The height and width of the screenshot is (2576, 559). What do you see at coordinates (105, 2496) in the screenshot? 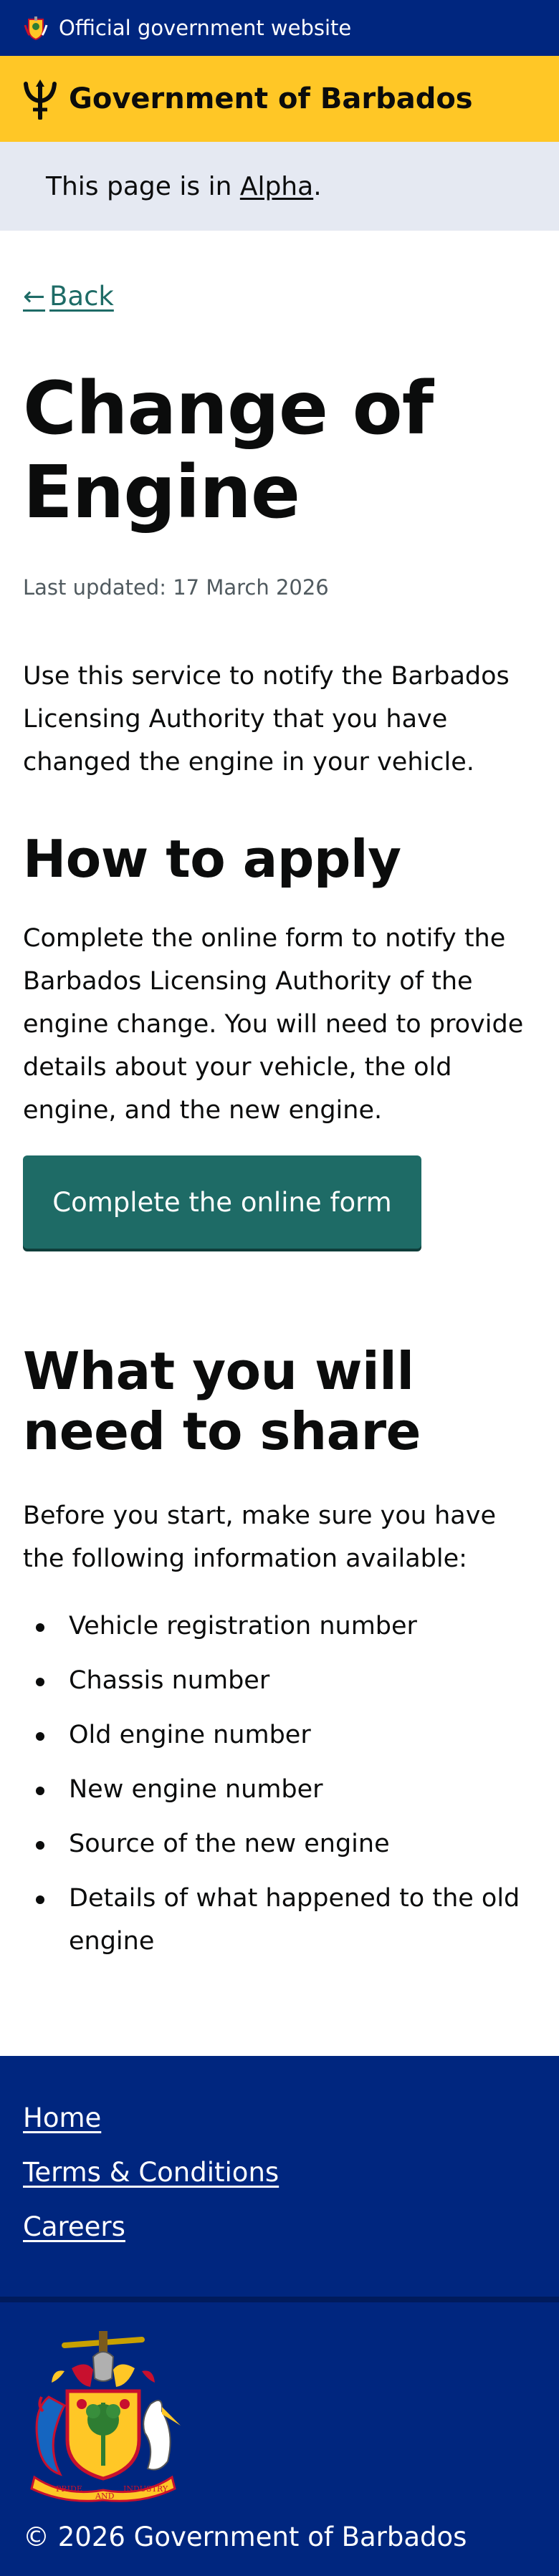
I see `motto-middle: AND` at bounding box center [105, 2496].